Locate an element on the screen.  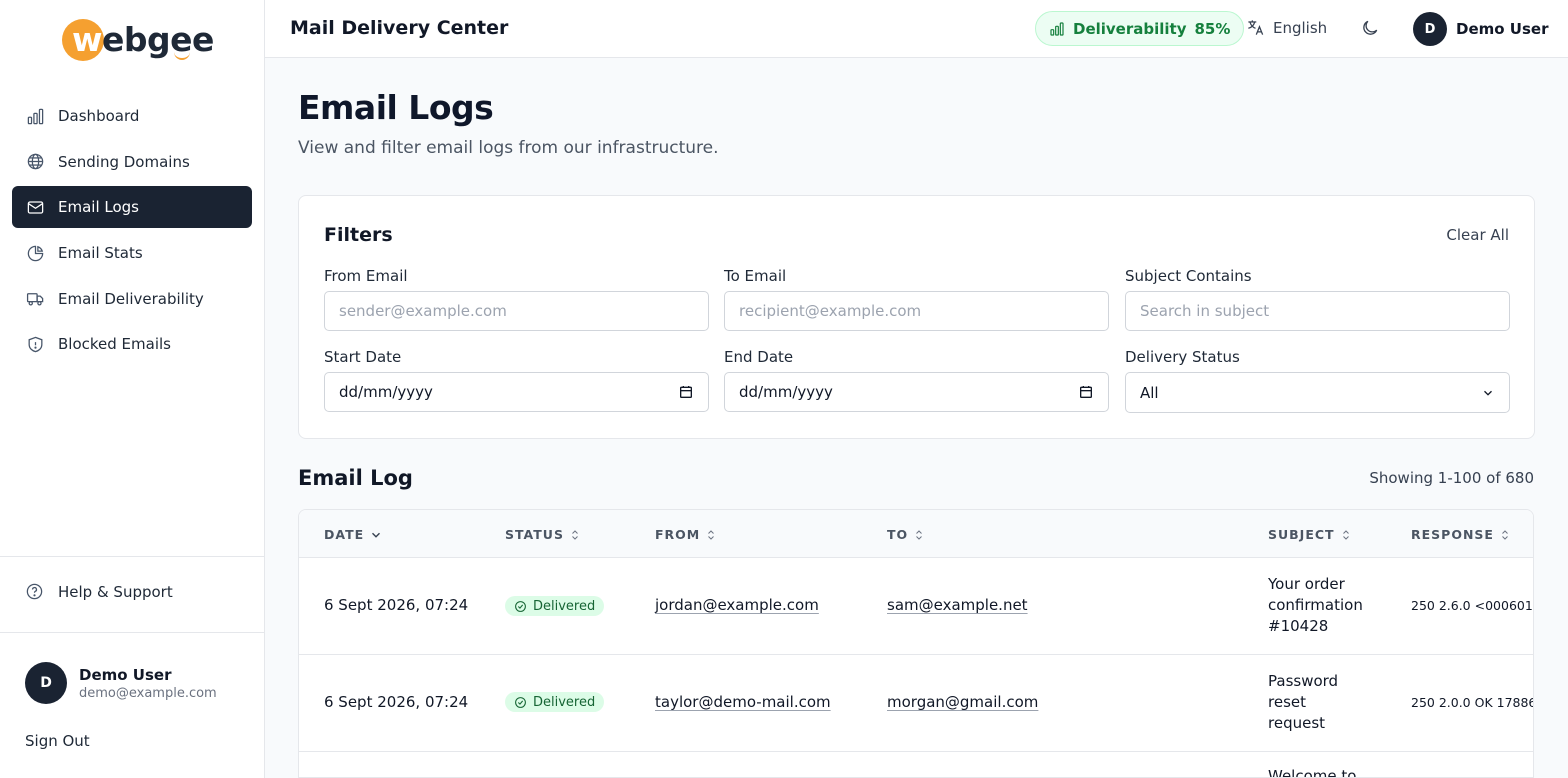
table-header: DATE STATUS FROM TO SUBJECT RESPONSE is located at coordinates (916, 534).